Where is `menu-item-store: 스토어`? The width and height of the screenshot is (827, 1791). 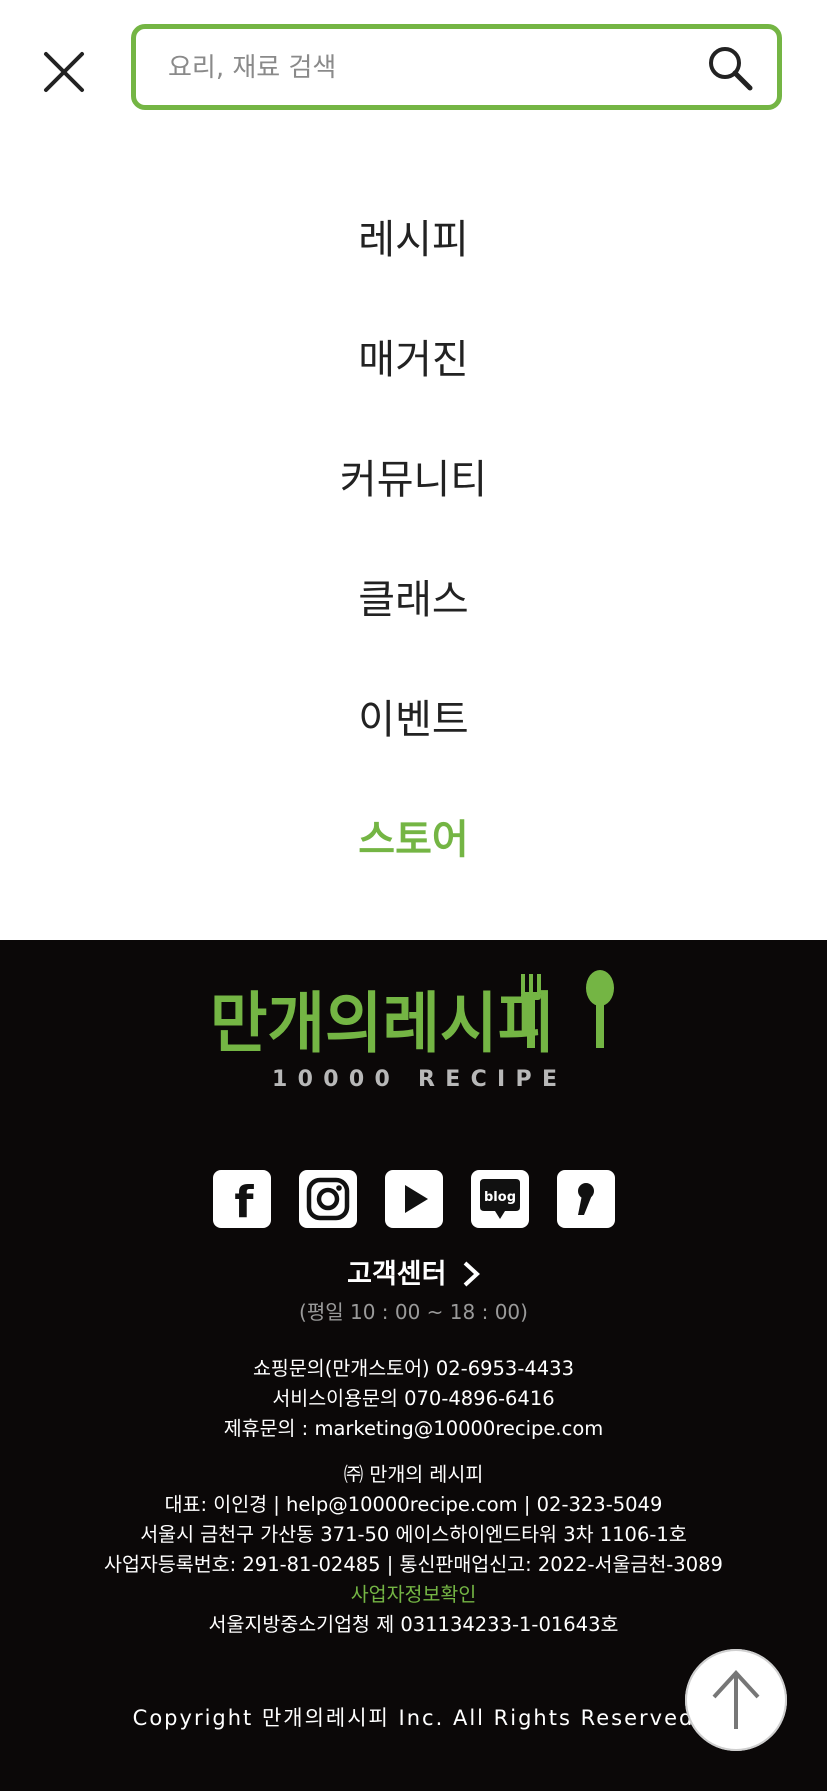
menu-item-store: 스토어 is located at coordinates (413, 840).